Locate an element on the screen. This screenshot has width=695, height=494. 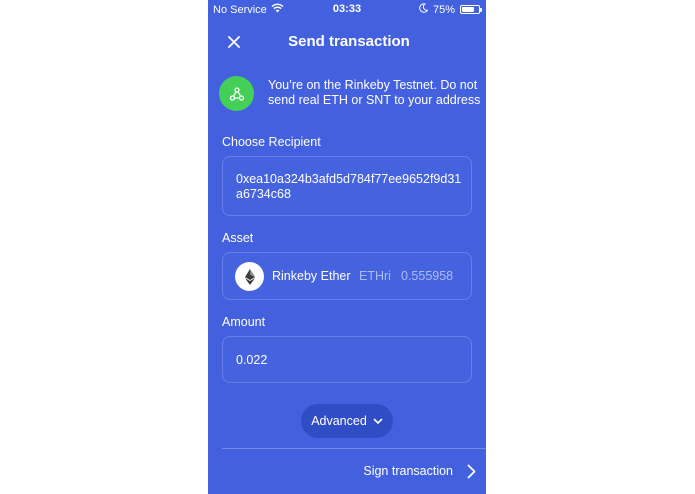
footer-divider is located at coordinates (354, 448).